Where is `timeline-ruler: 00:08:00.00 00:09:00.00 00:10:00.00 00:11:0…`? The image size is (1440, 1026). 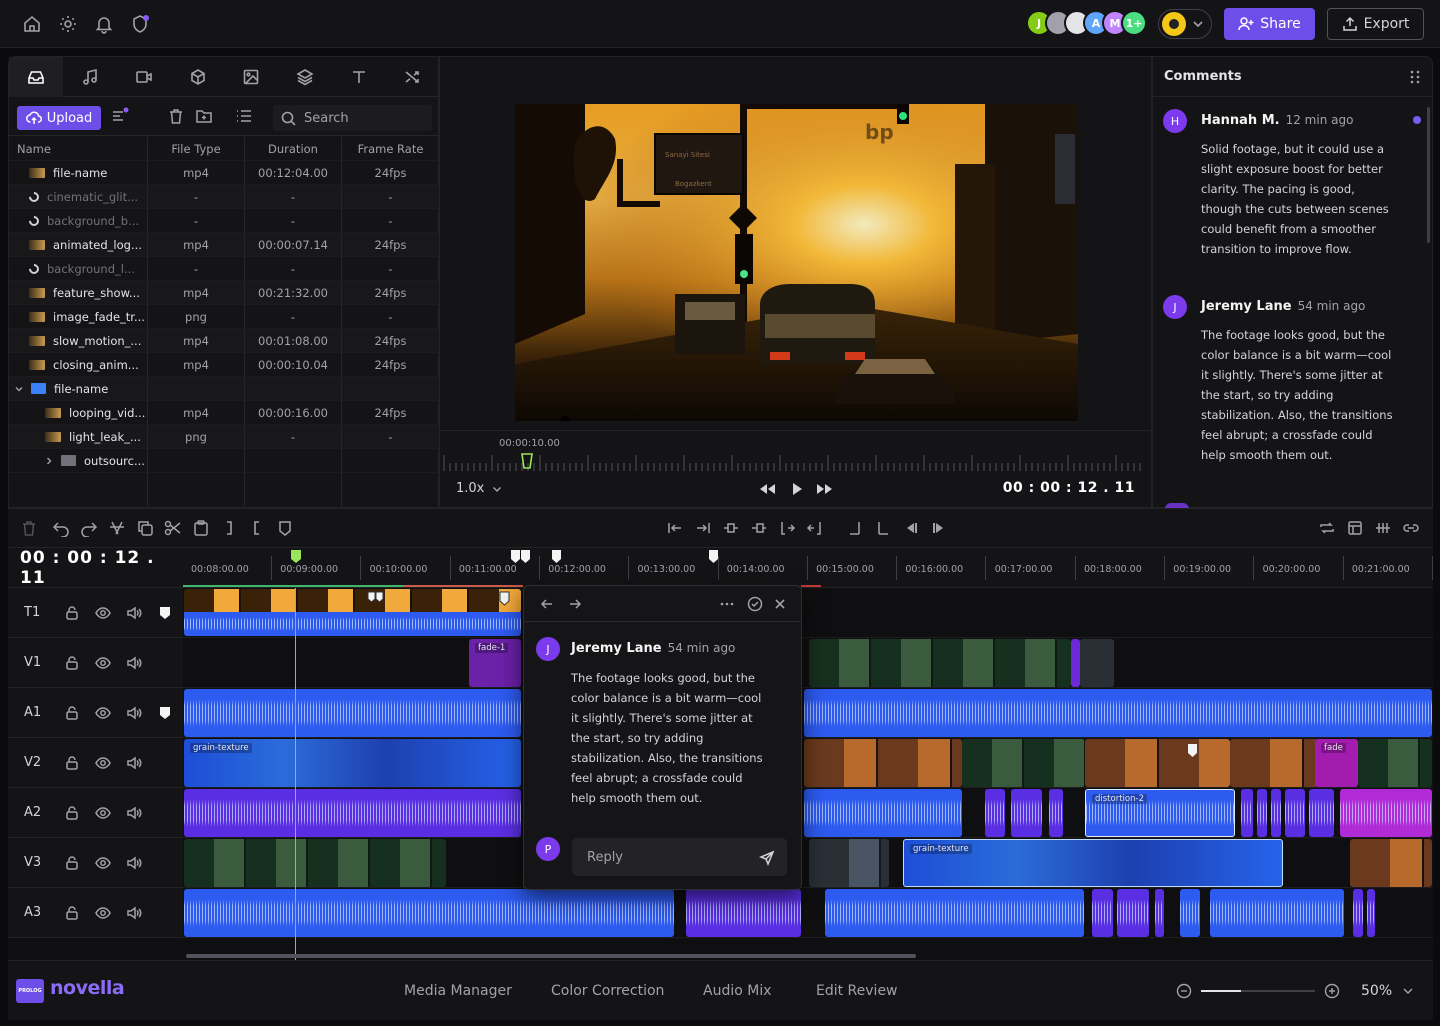 timeline-ruler: 00:08:00.00 00:09:00.00 00:10:00.00 00:11:0… is located at coordinates (808, 568).